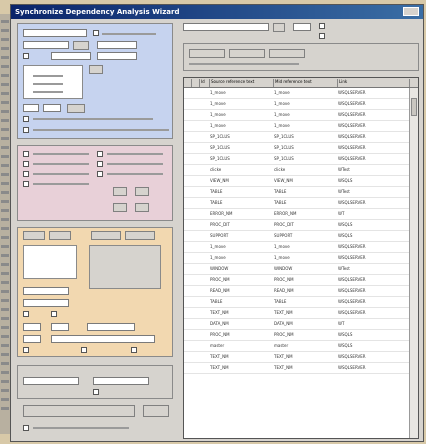 The height and width of the screenshot is (444, 426). I want to click on filter-input, so click(31, 108).